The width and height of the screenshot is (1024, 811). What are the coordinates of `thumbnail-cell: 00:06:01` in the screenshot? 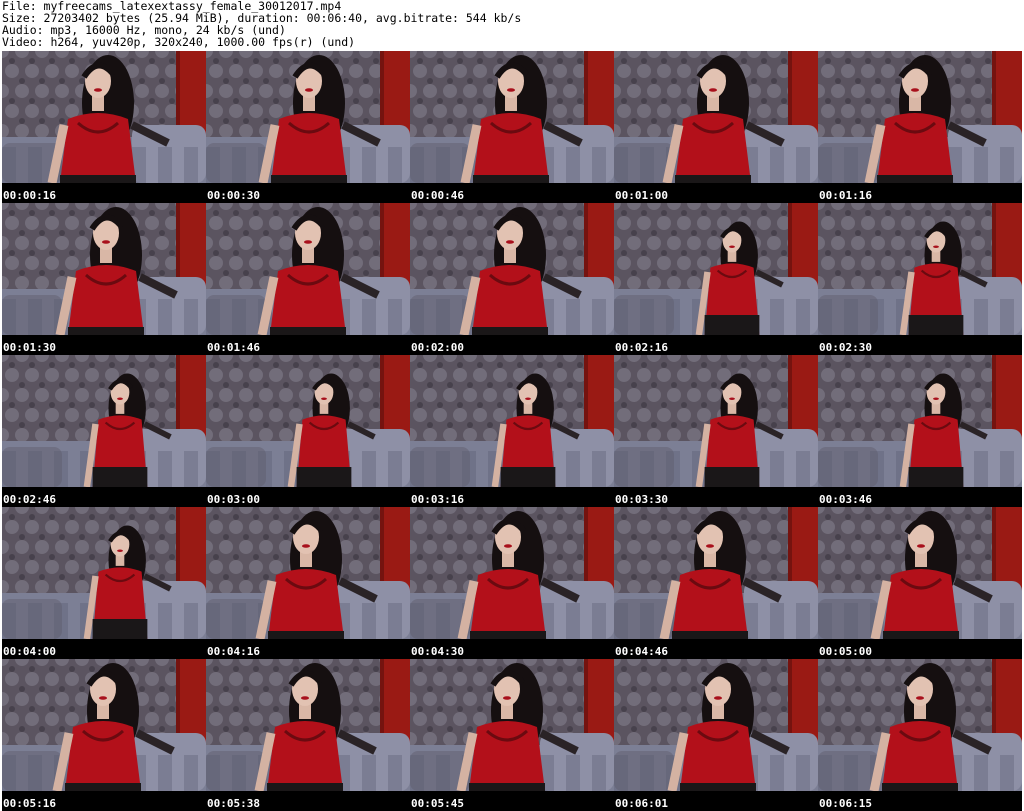 It's located at (716, 735).